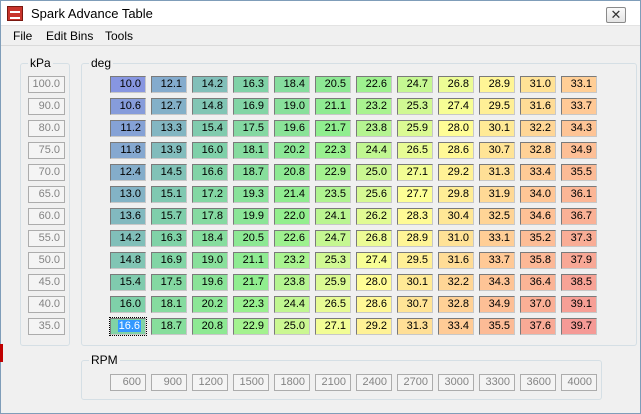  Describe the element at coordinates (538, 304) in the screenshot. I see `table-cell: 37.0` at that location.